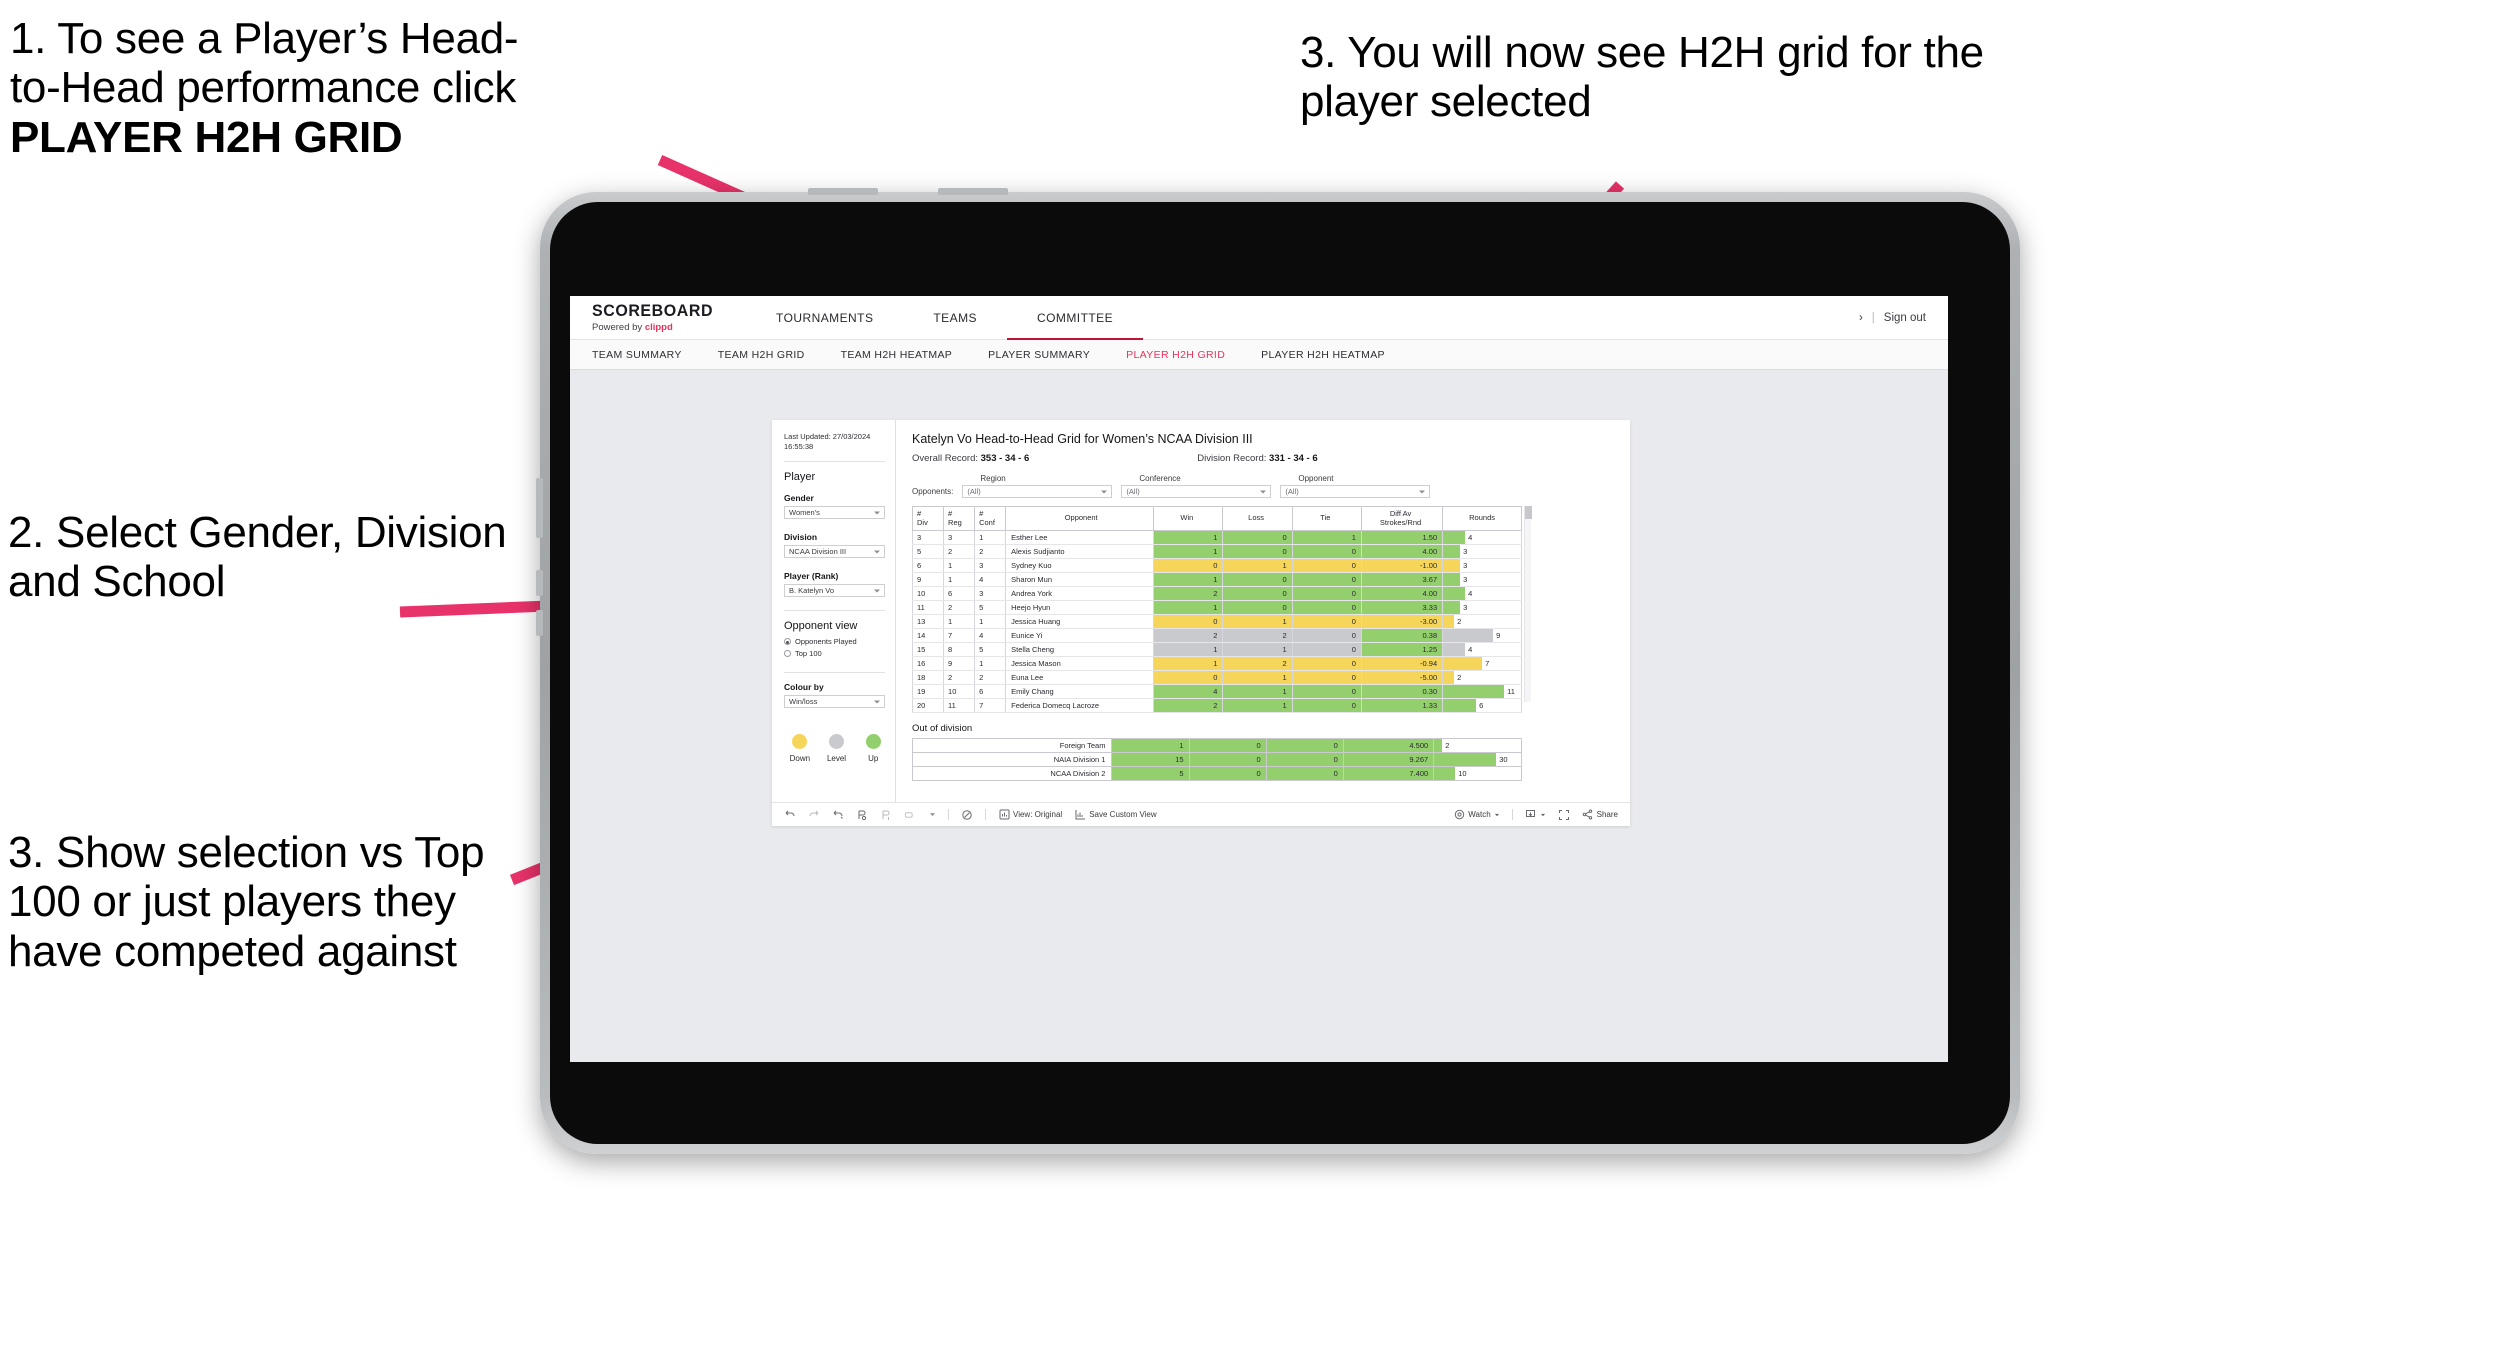 Image resolution: width=2512 pixels, height=1352 pixels. I want to click on table-row: 18 2 2 Euna Lee 0 1 0 -5.00 2, so click(1216, 678).